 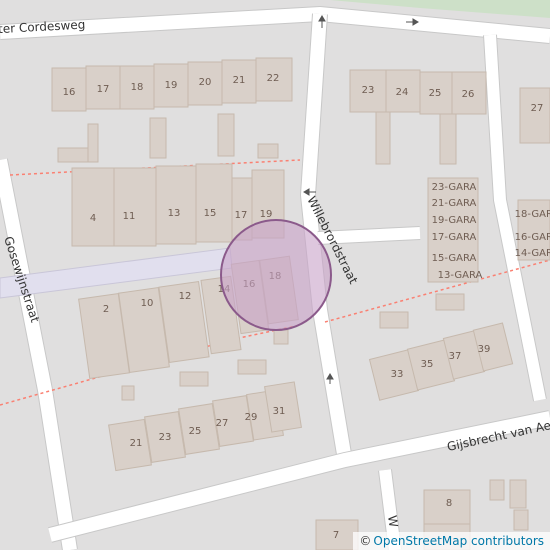 What do you see at coordinates (336, 535) in the screenshot?
I see `house-number: 7` at bounding box center [336, 535].